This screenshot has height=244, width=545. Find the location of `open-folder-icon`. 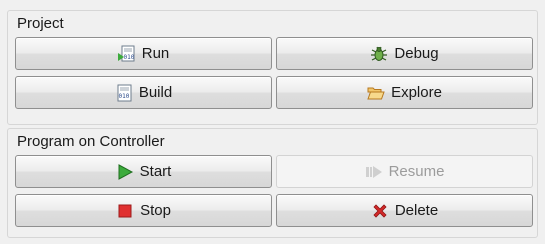

open-folder-icon is located at coordinates (376, 93).